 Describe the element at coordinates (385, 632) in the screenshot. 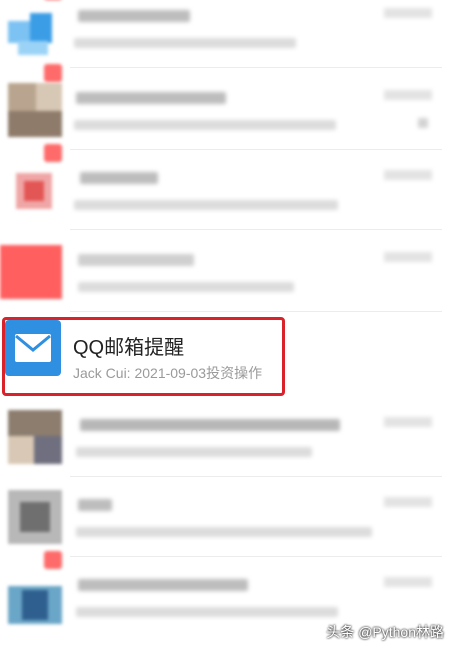

I see `watermark: 头条 @Python林路` at that location.